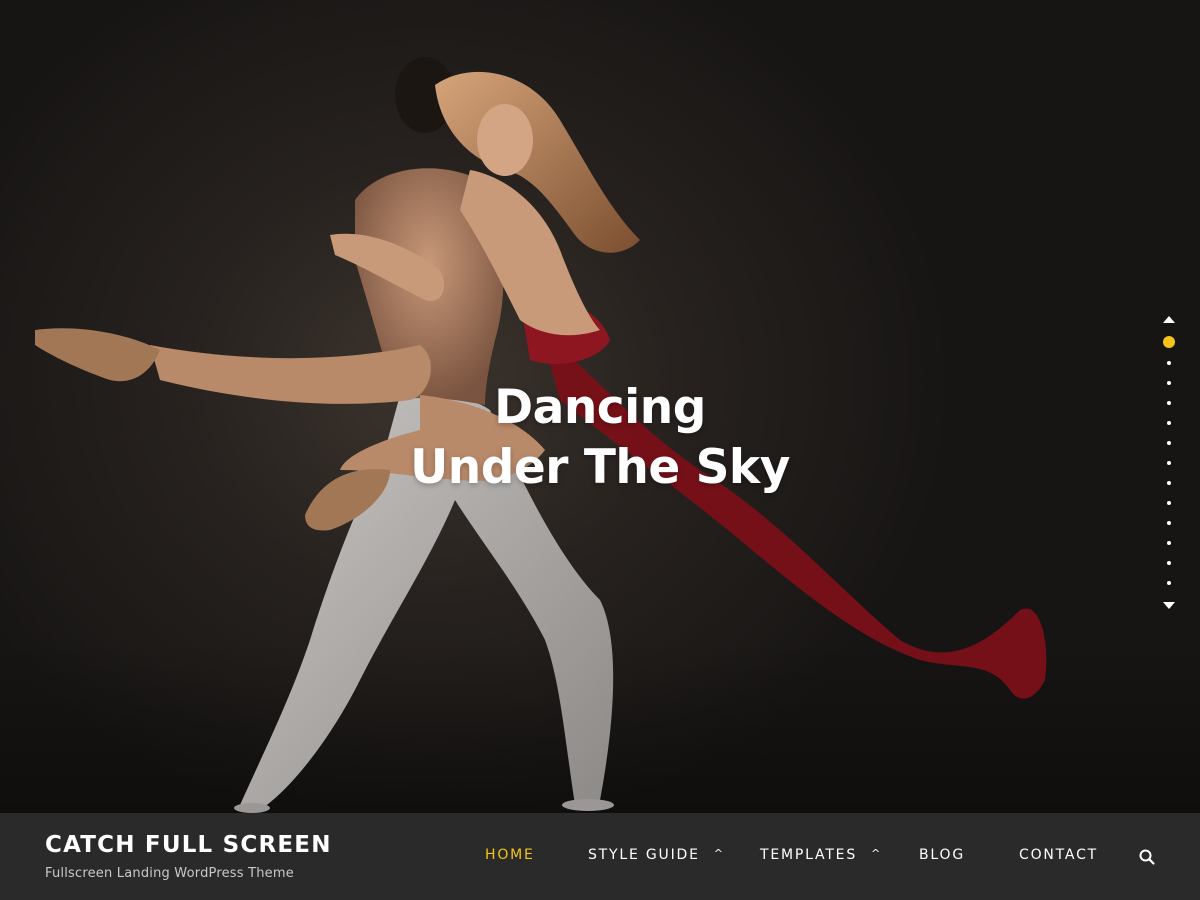  I want to click on hero-title-line-1: Dancing, so click(600, 407).